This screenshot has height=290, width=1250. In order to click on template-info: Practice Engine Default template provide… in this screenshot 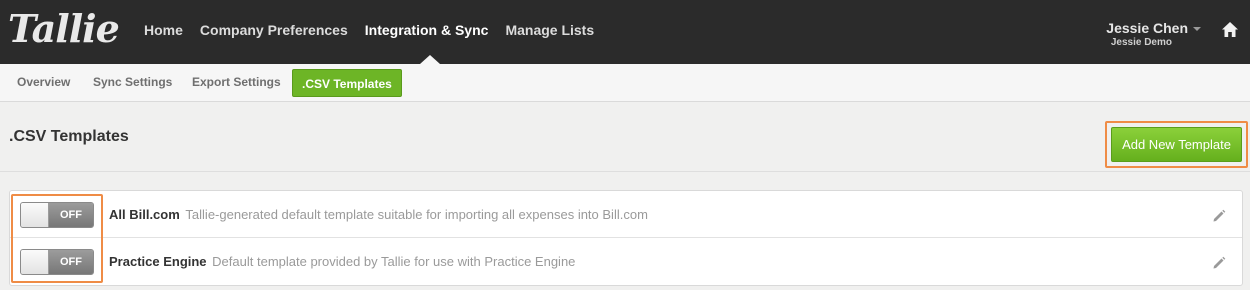, I will do `click(342, 261)`.